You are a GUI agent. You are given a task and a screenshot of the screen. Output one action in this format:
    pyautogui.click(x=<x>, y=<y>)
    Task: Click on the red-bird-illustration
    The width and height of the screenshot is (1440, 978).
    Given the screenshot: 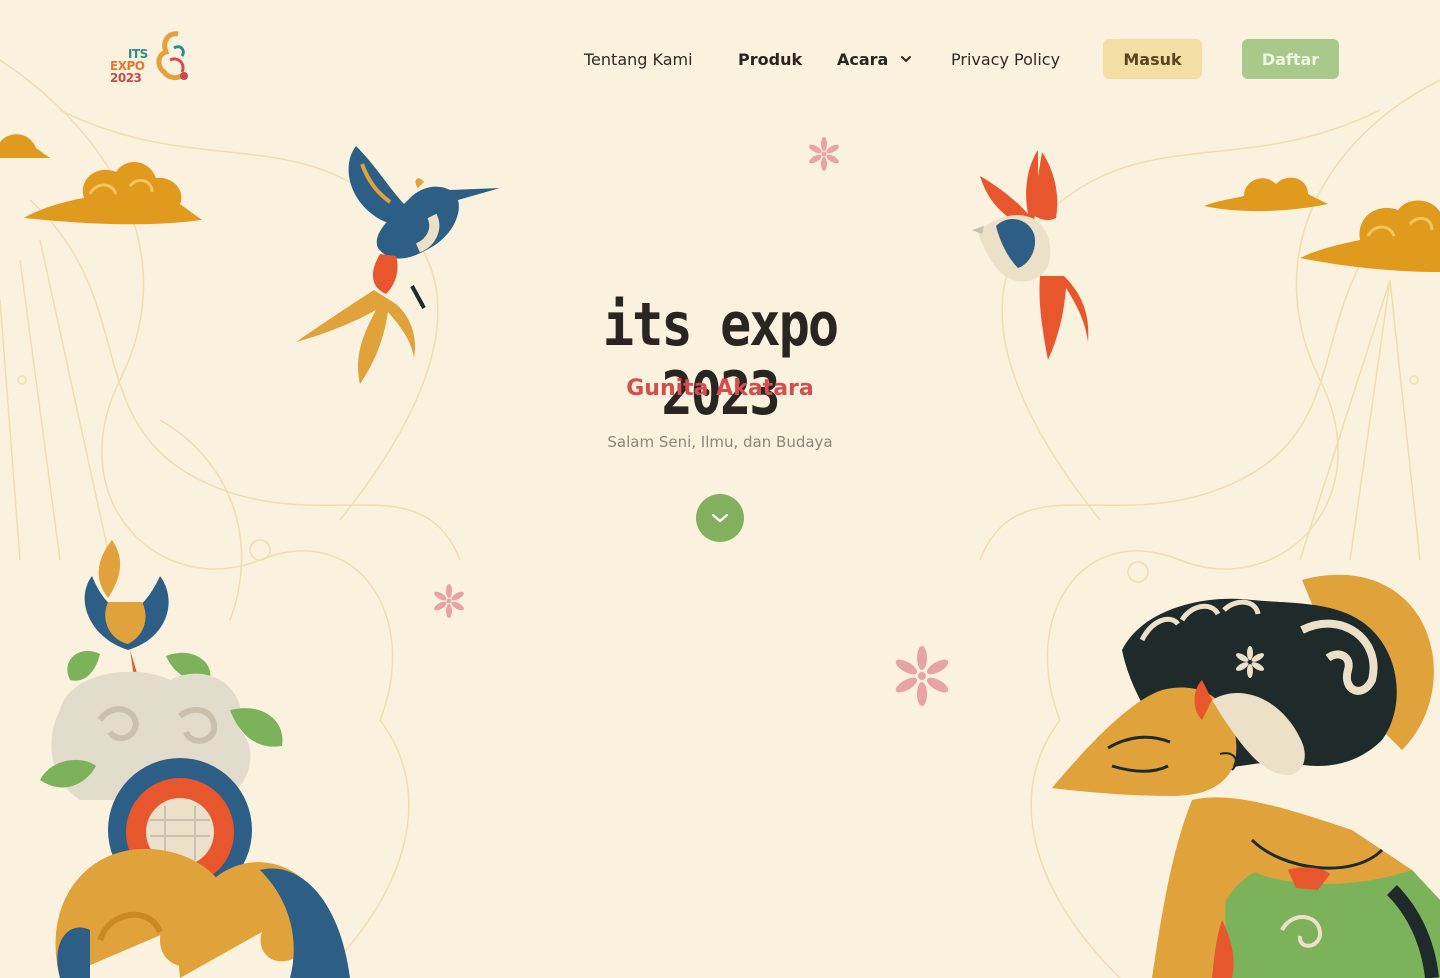 What is the action you would take?
    pyautogui.click(x=1030, y=255)
    